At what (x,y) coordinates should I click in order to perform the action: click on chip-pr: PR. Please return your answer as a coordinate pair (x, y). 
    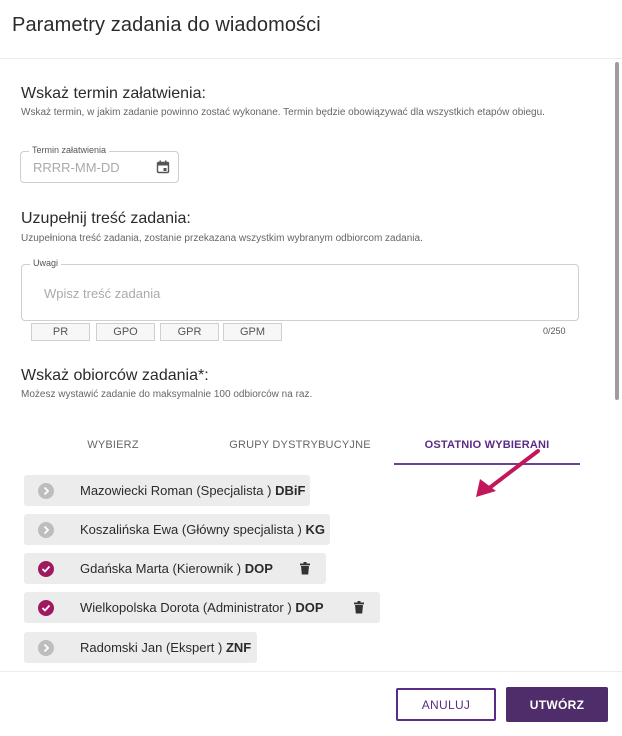
    Looking at the image, I should click on (60, 332).